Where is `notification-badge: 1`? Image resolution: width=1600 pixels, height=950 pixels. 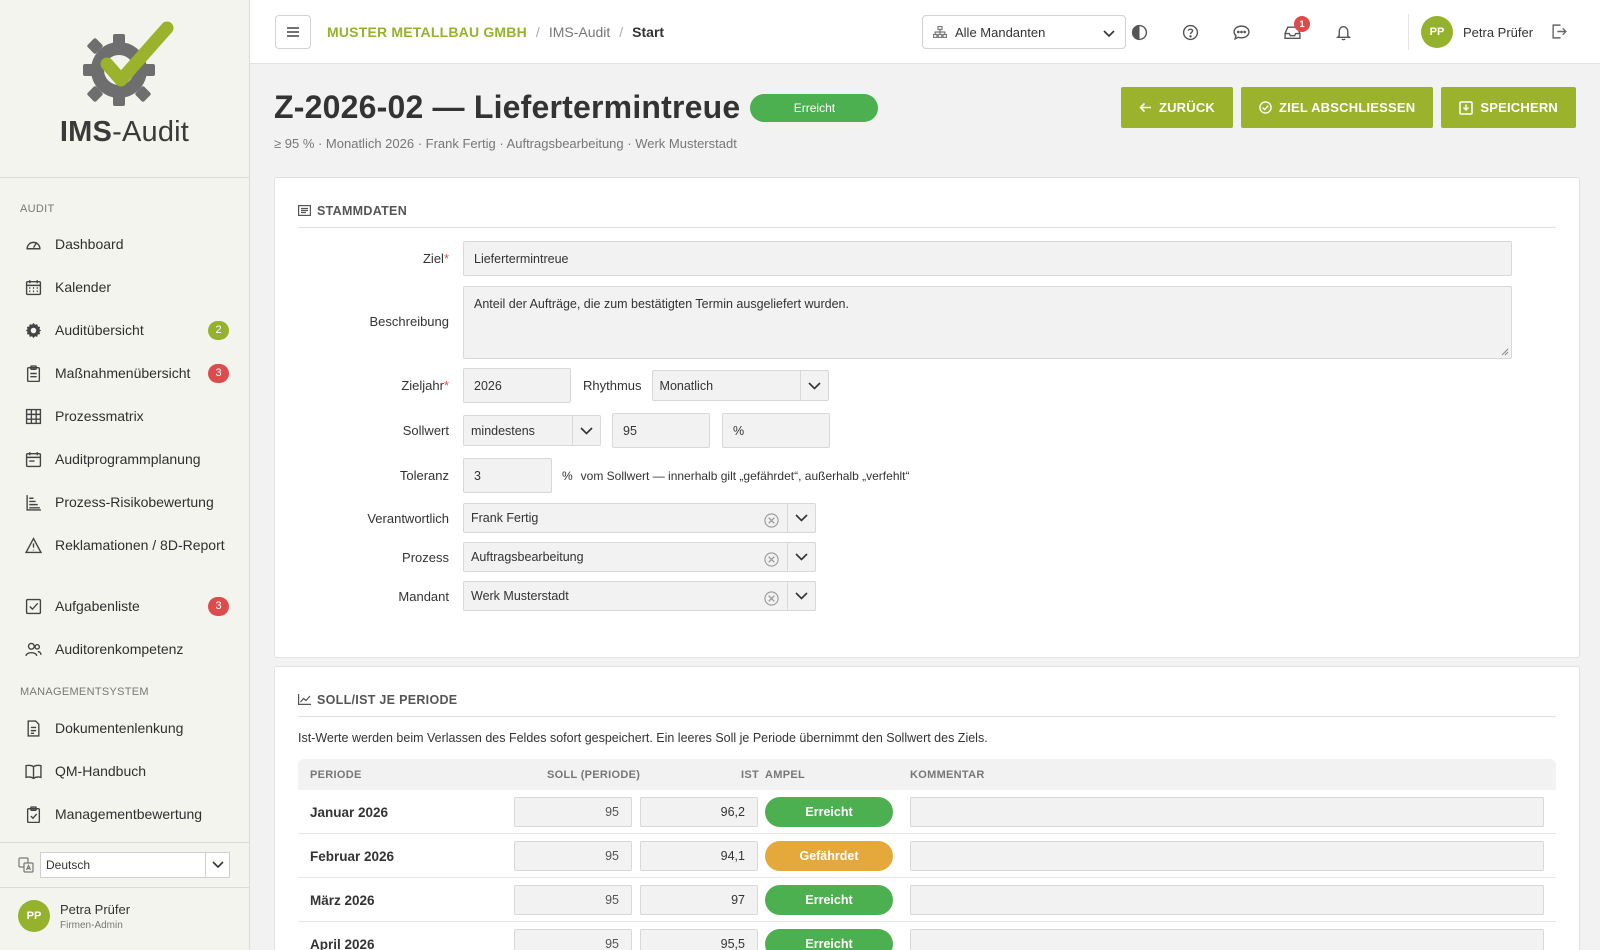 notification-badge: 1 is located at coordinates (1302, 24).